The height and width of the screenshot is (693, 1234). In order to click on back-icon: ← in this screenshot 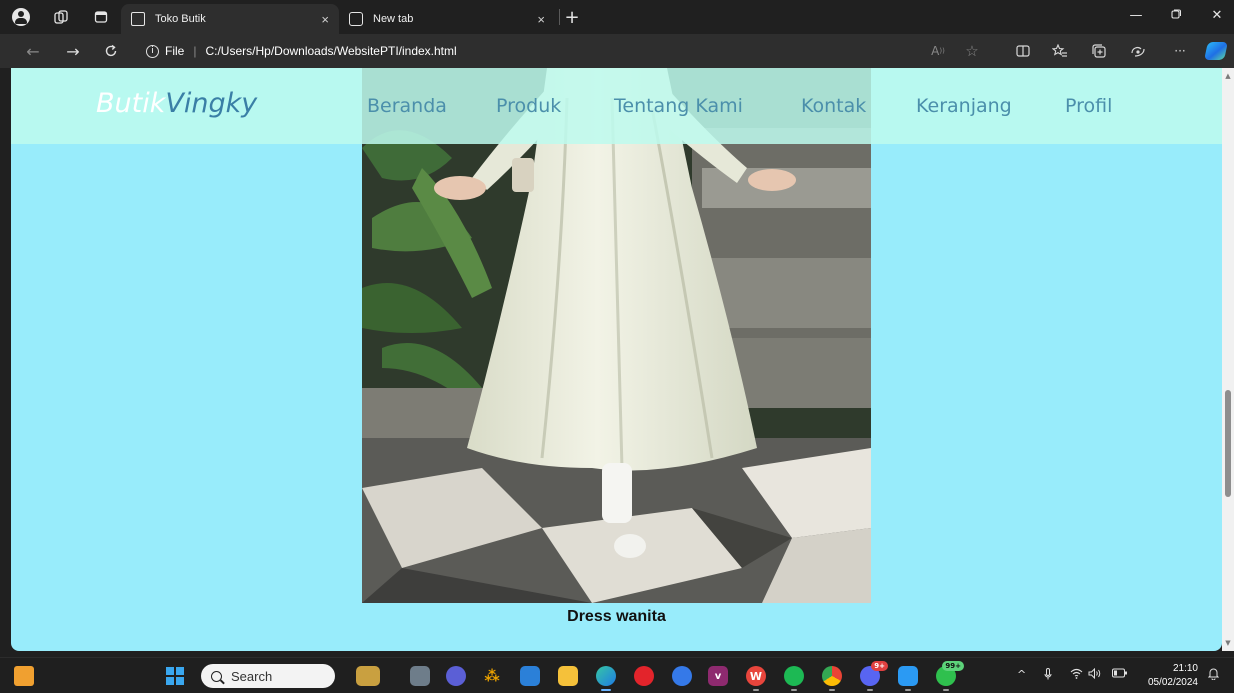, I will do `click(33, 51)`.